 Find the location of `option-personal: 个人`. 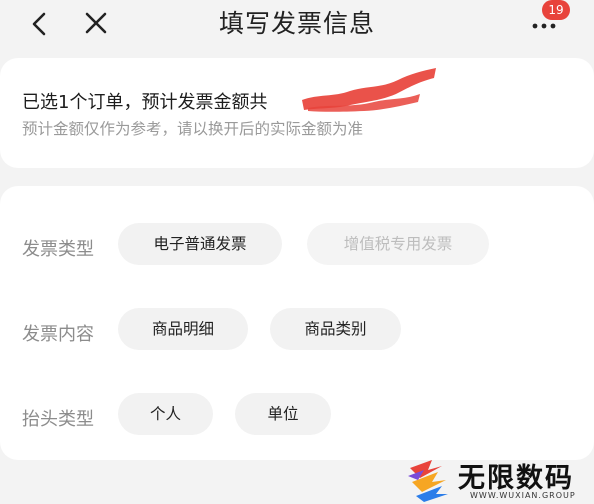

option-personal: 个人 is located at coordinates (165, 414).